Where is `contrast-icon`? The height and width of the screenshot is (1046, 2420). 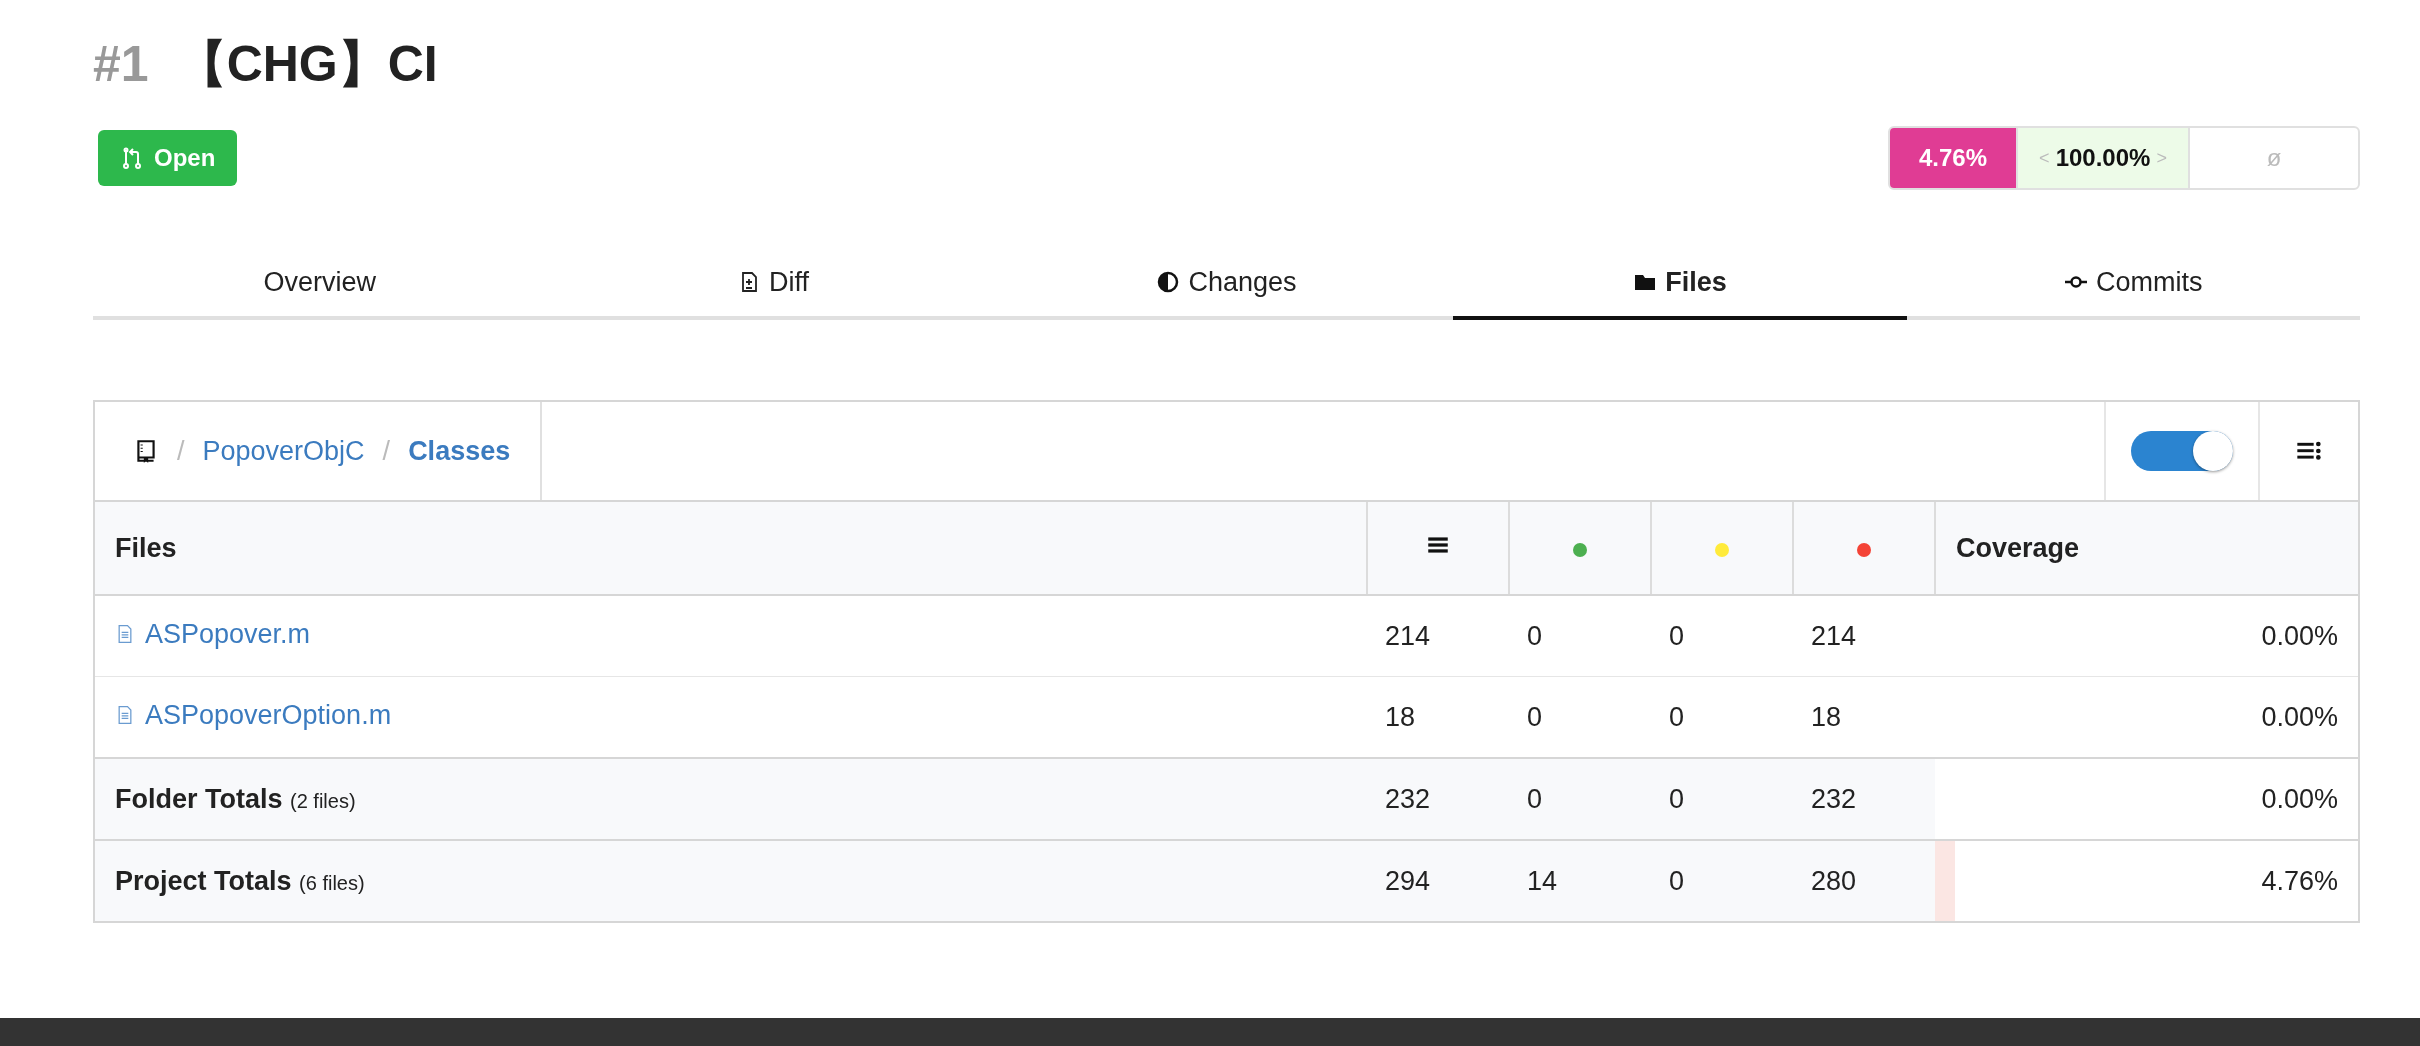 contrast-icon is located at coordinates (1168, 282).